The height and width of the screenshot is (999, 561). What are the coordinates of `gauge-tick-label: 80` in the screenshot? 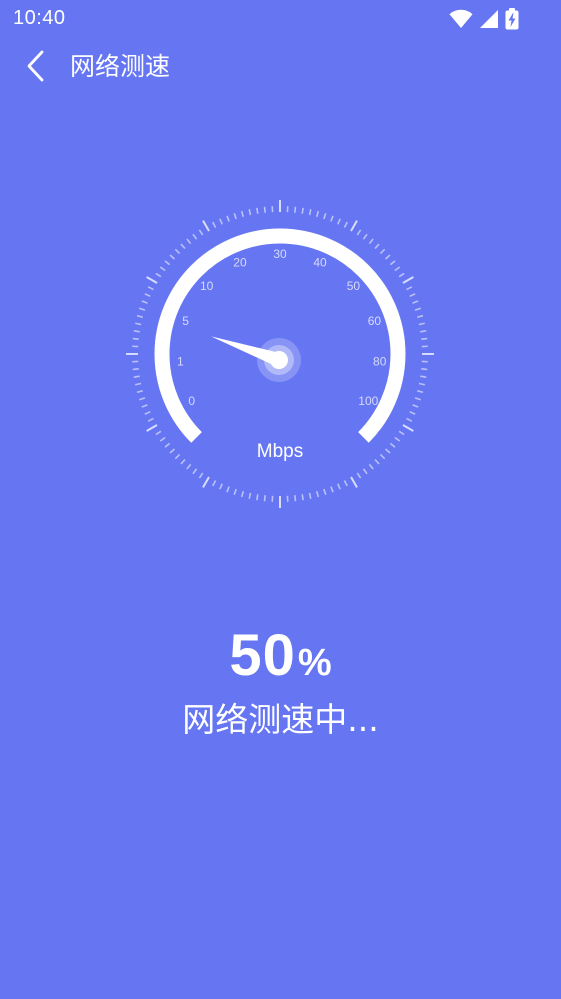 It's located at (380, 362).